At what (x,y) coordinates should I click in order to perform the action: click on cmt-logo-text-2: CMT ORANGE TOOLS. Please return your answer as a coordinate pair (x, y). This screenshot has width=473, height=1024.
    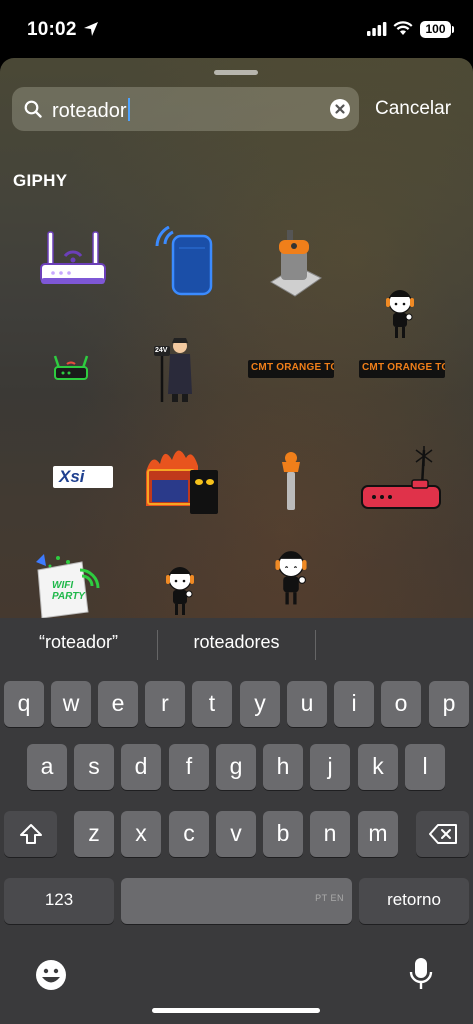
    Looking at the image, I should click on (403, 367).